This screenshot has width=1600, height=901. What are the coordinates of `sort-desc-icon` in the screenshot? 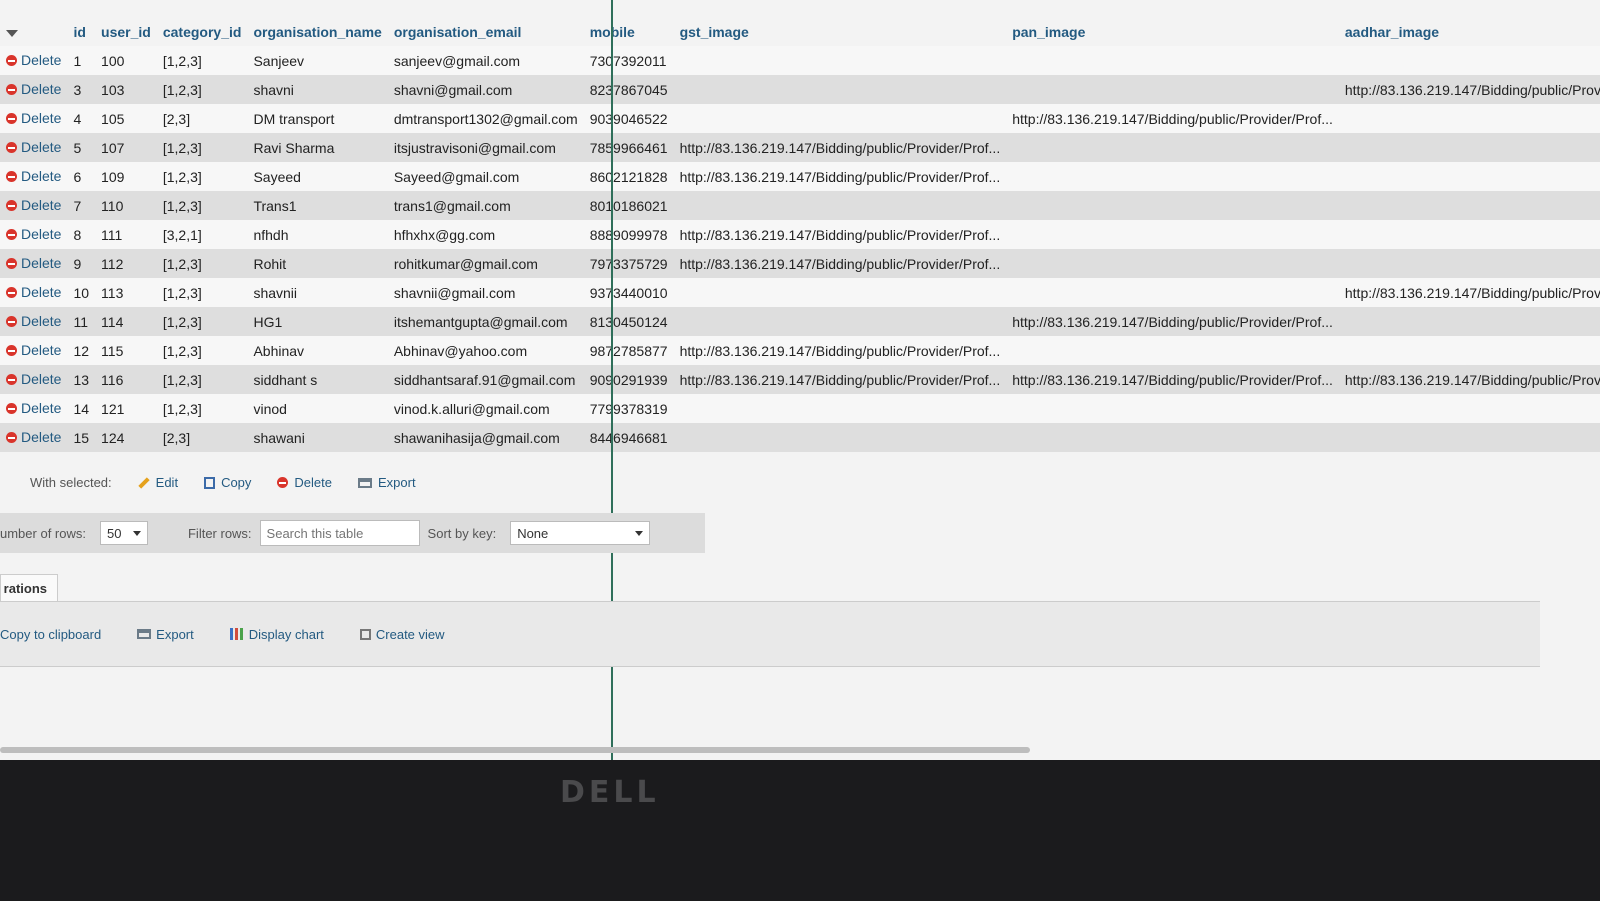 It's located at (12, 33).